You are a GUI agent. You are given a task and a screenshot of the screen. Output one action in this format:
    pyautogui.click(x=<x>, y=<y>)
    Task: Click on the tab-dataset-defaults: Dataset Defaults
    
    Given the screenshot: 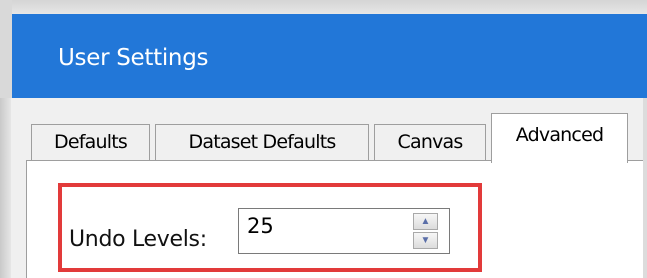 What is the action you would take?
    pyautogui.click(x=262, y=142)
    